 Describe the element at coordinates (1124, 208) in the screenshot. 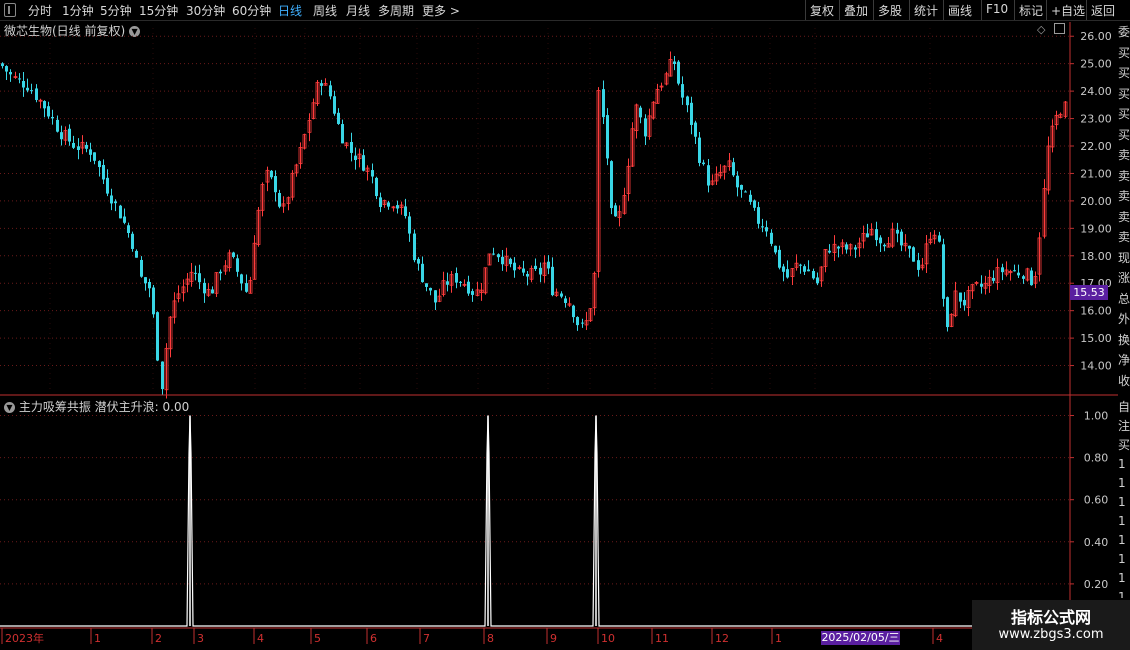

I see `quote-panel-strip: 委买买买买买卖卖卖卖卖现涨总外换净收` at that location.